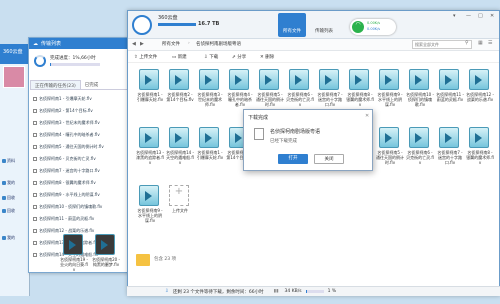 This screenshot has height=304, width=500. Describe the element at coordinates (81, 43) in the screenshot. I see `transfer-header: ☁ 传输列表` at that location.